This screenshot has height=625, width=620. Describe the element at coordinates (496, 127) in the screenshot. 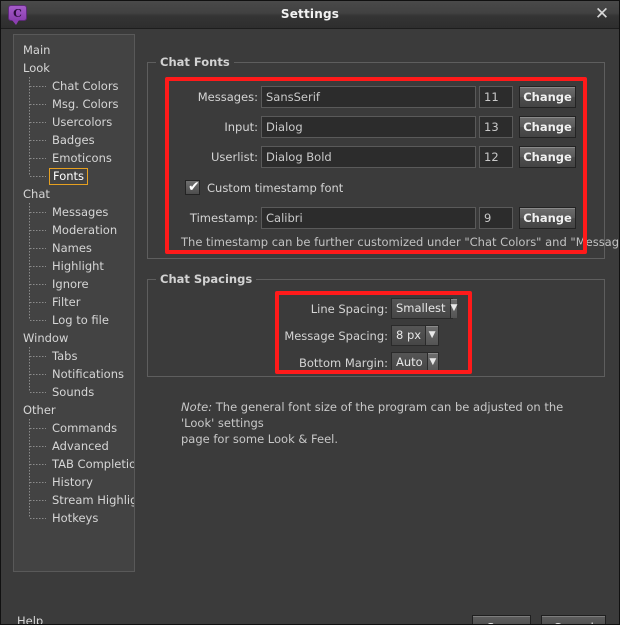

I see `input-font-size-input: 13` at that location.